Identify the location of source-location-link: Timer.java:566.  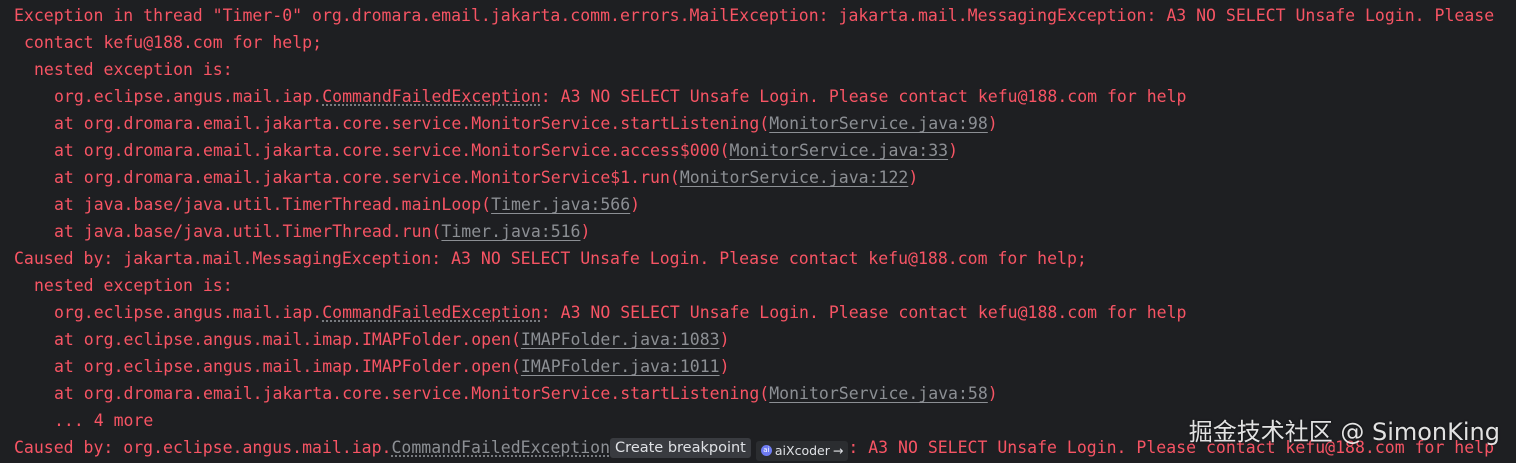
(560, 204).